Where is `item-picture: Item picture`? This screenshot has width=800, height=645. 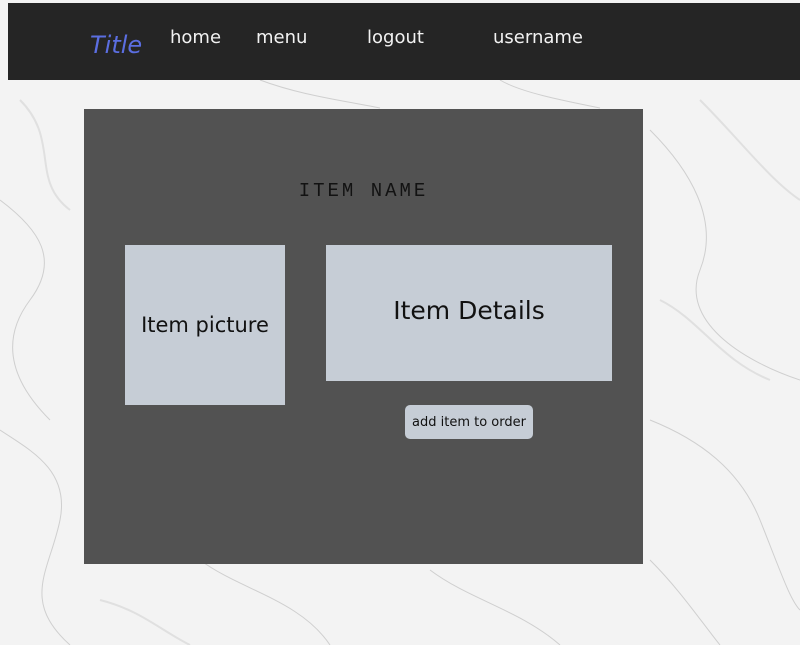 item-picture: Item picture is located at coordinates (205, 325).